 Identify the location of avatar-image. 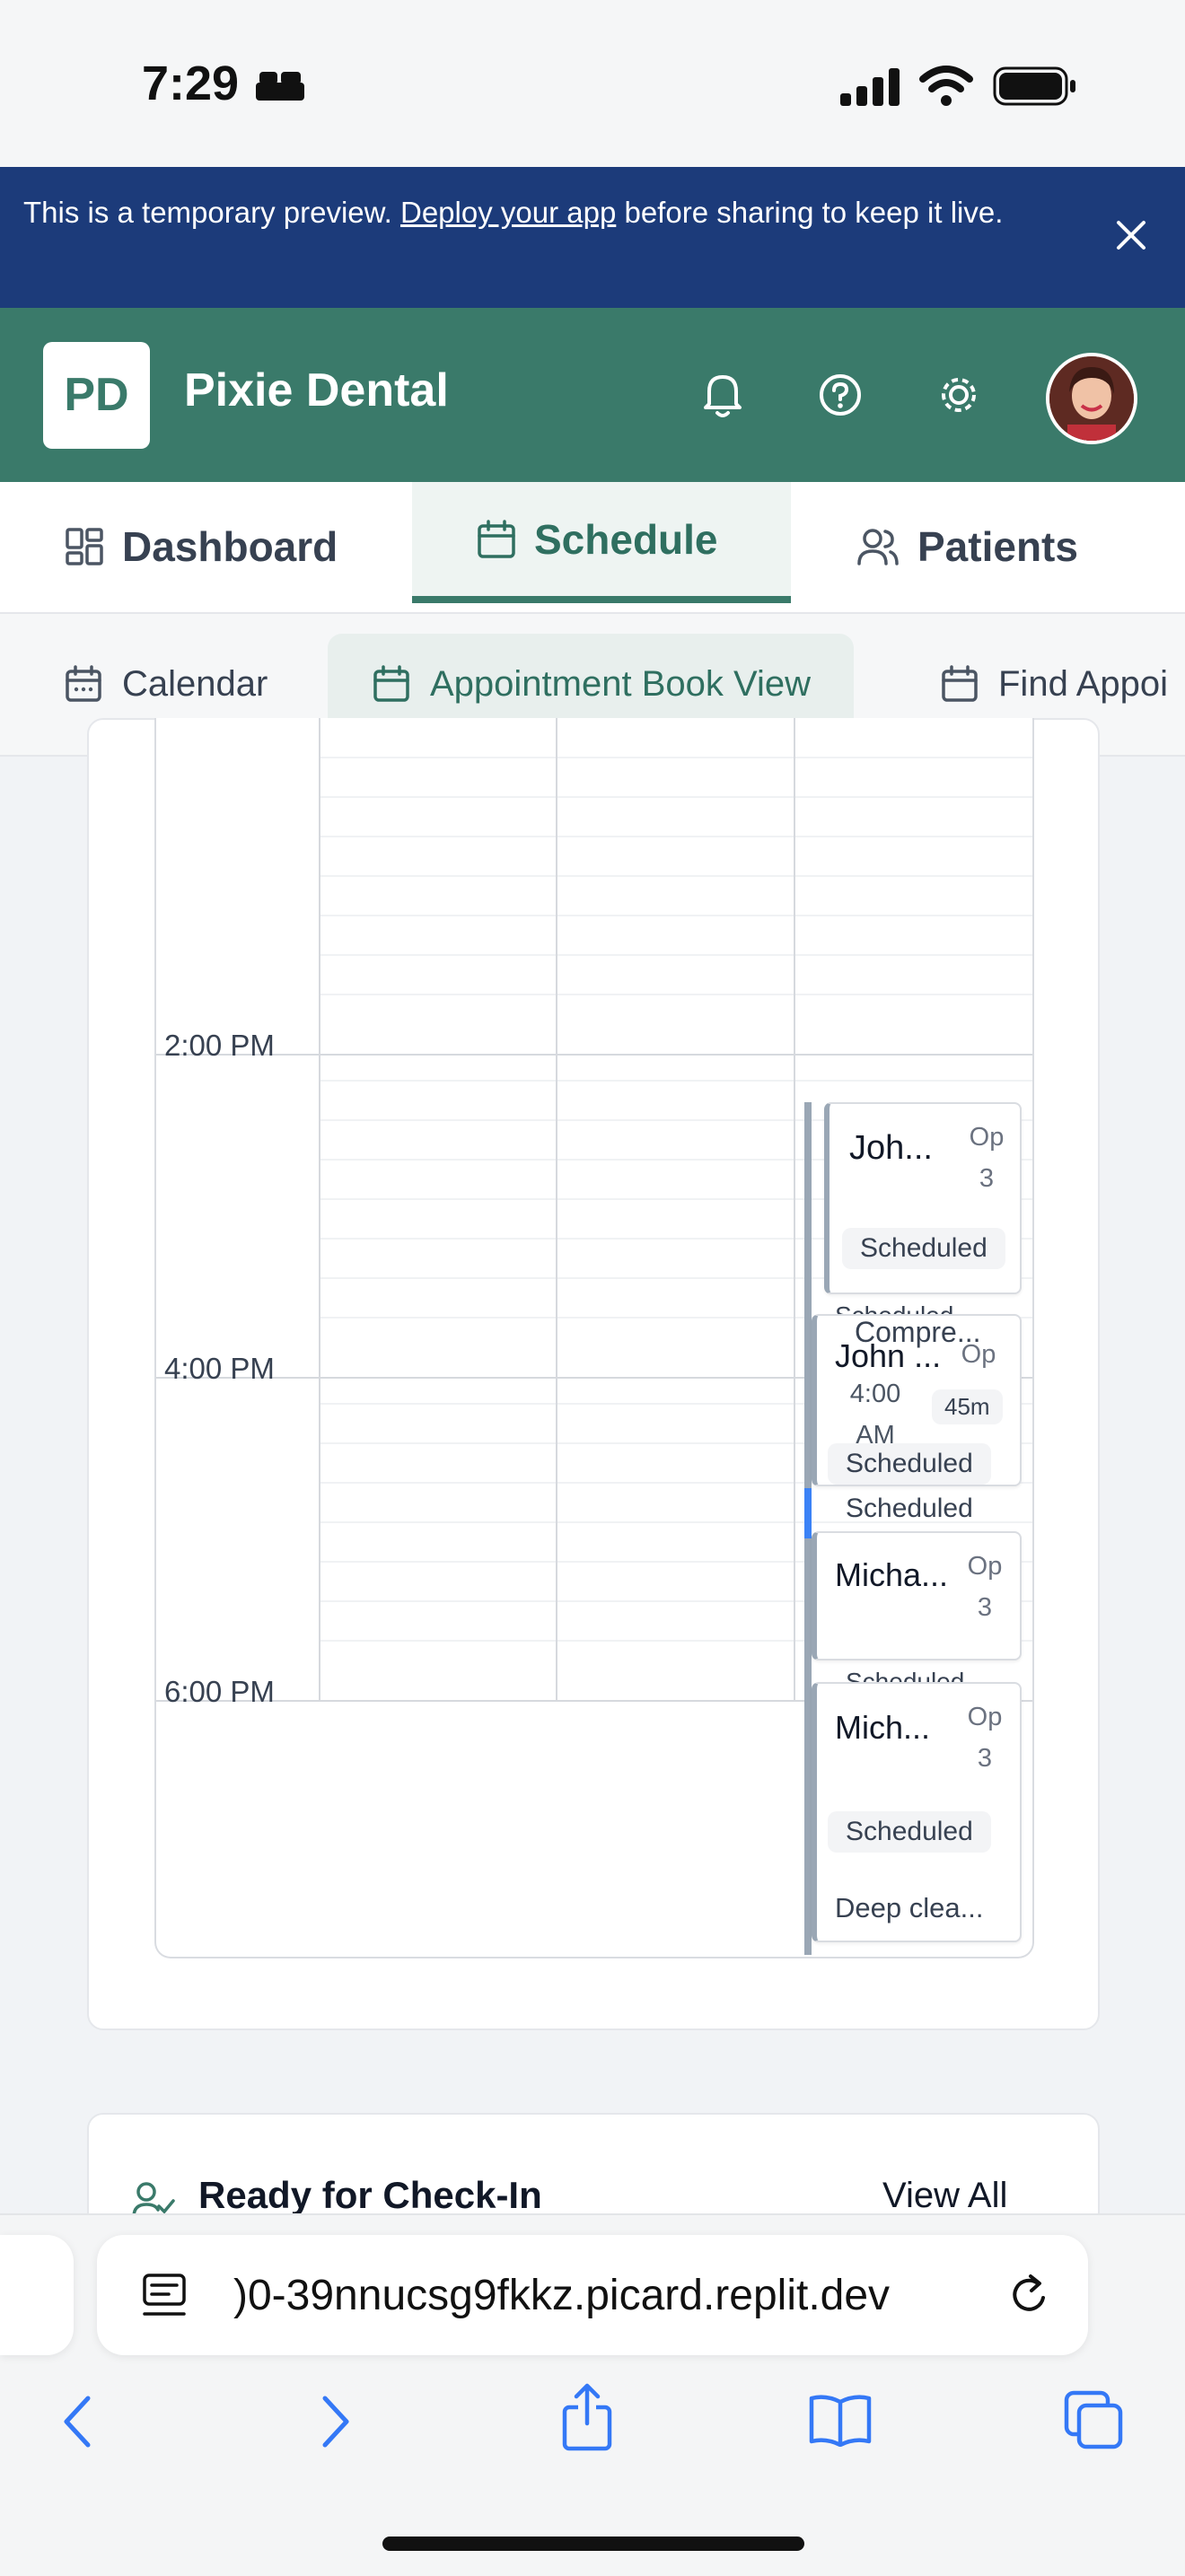
(1091, 398).